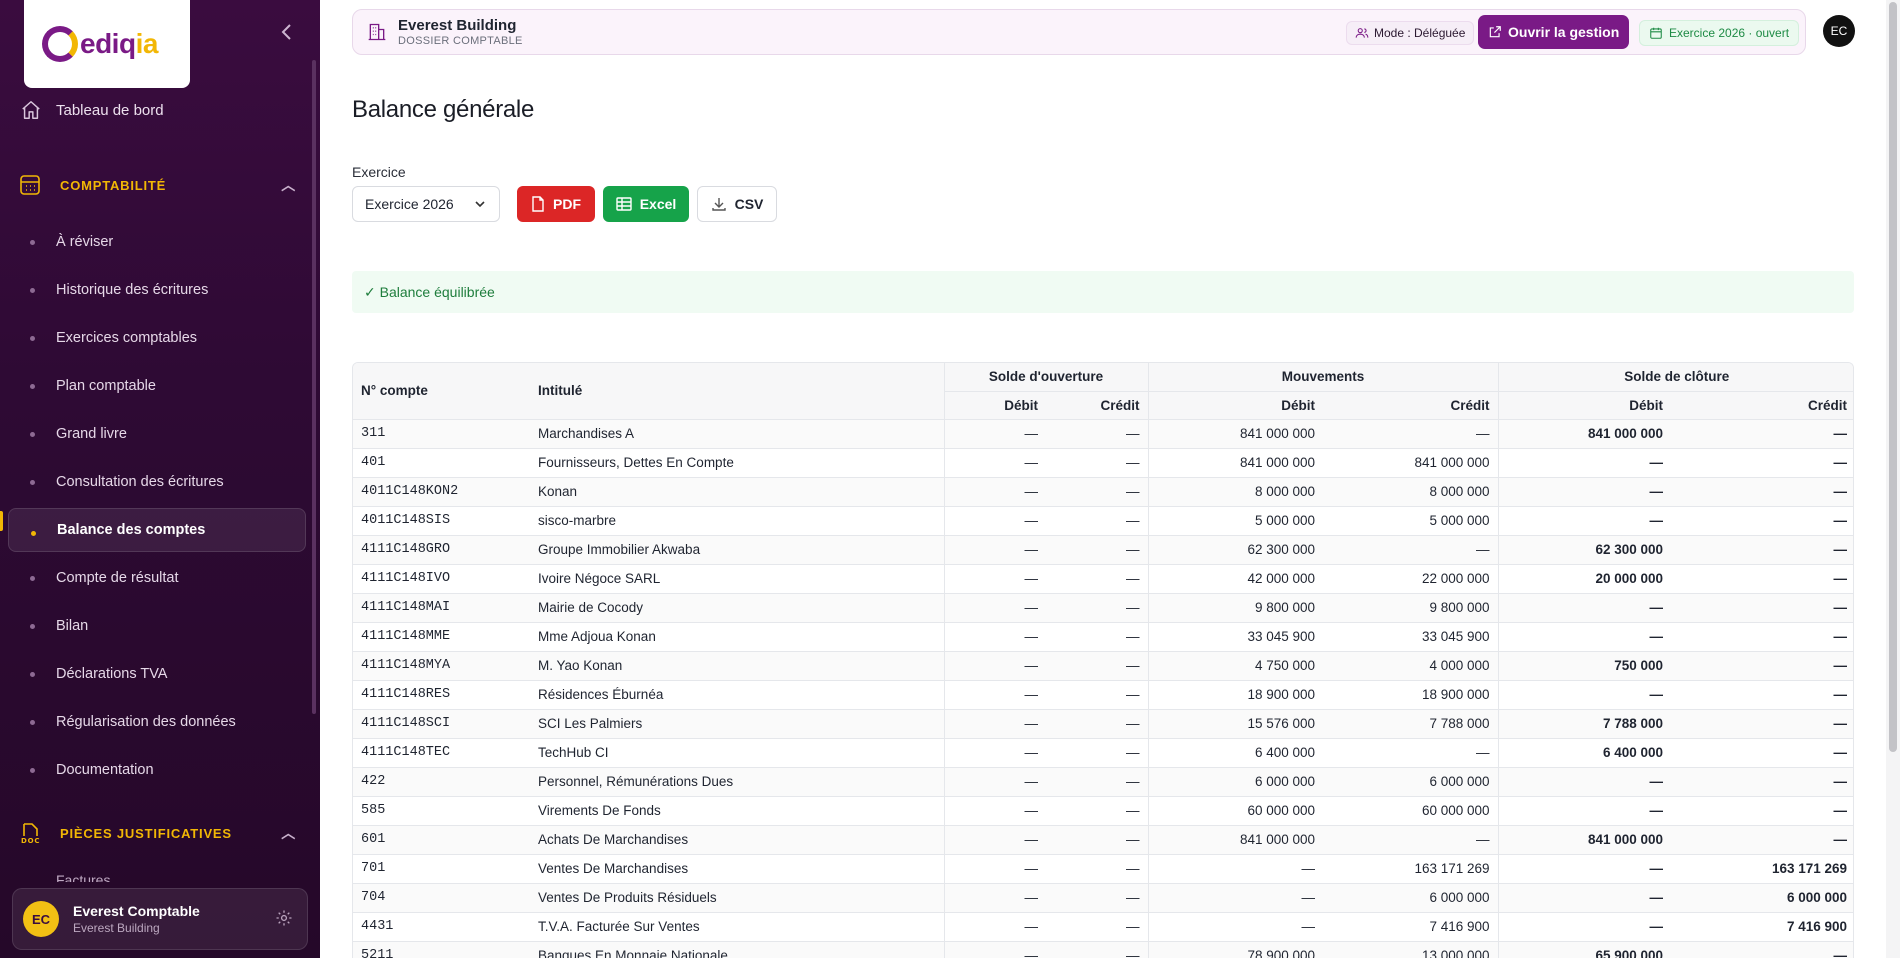  What do you see at coordinates (441, 491) in the screenshot?
I see `account-number: 4011C148KON2` at bounding box center [441, 491].